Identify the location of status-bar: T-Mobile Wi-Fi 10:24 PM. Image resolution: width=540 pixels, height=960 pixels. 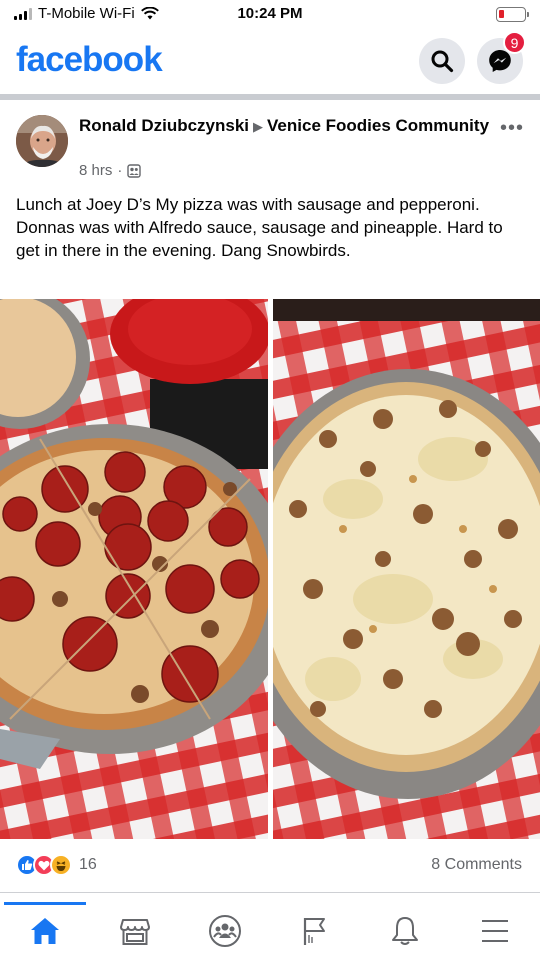
(270, 15).